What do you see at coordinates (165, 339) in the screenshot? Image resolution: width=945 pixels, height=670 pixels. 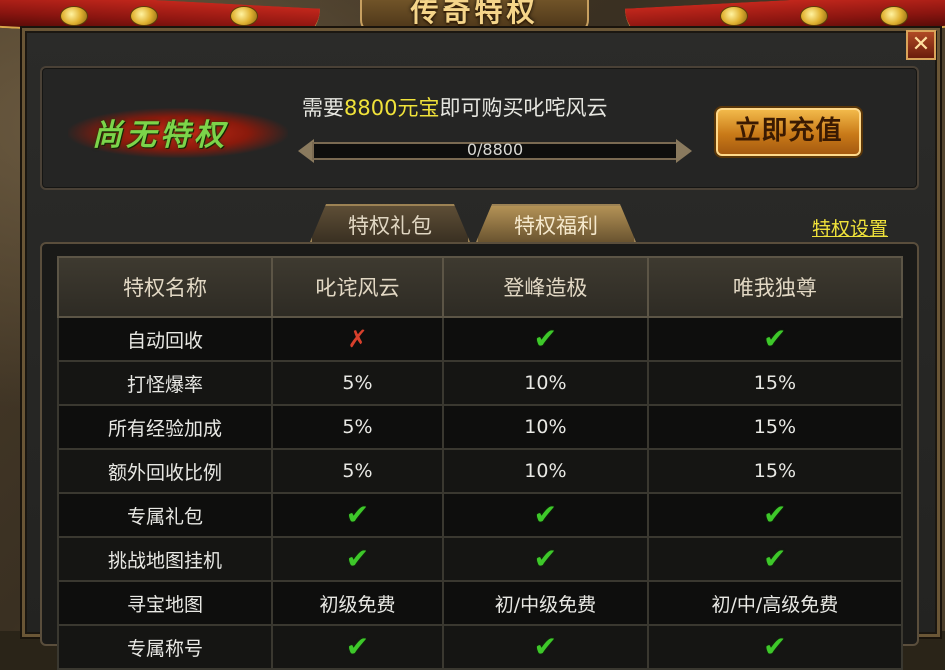 I see `privilege-name-cell: 自动回收` at bounding box center [165, 339].